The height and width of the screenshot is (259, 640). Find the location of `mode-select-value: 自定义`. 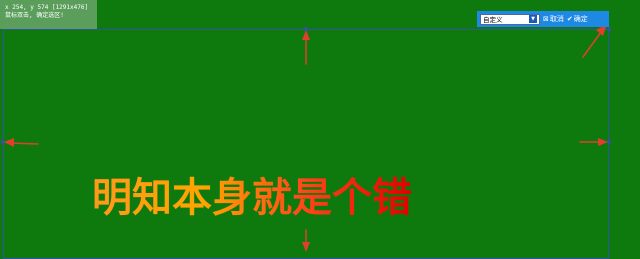

mode-select-value: 自定义 is located at coordinates (493, 20).